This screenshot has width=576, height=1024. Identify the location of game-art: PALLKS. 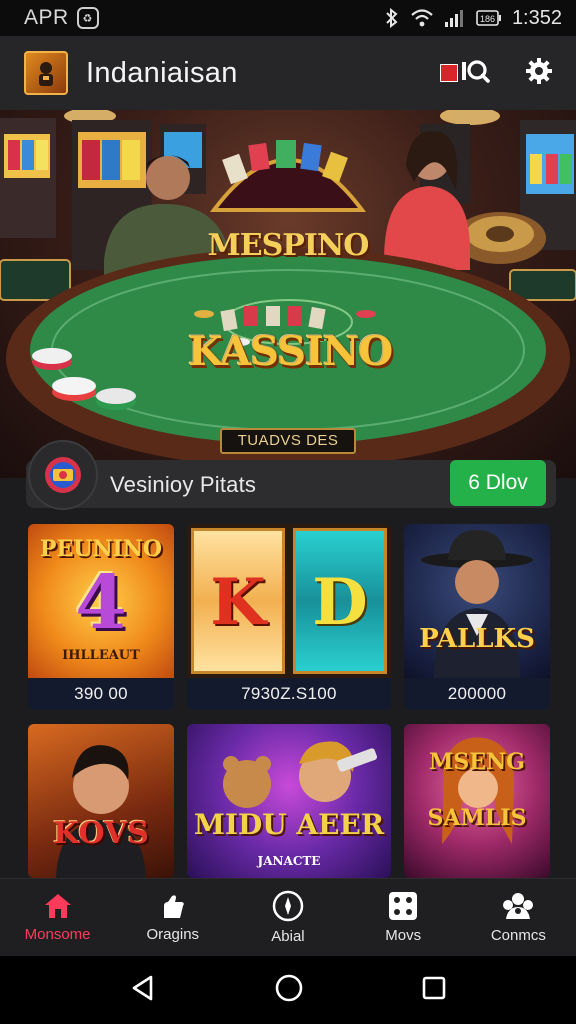
(477, 601).